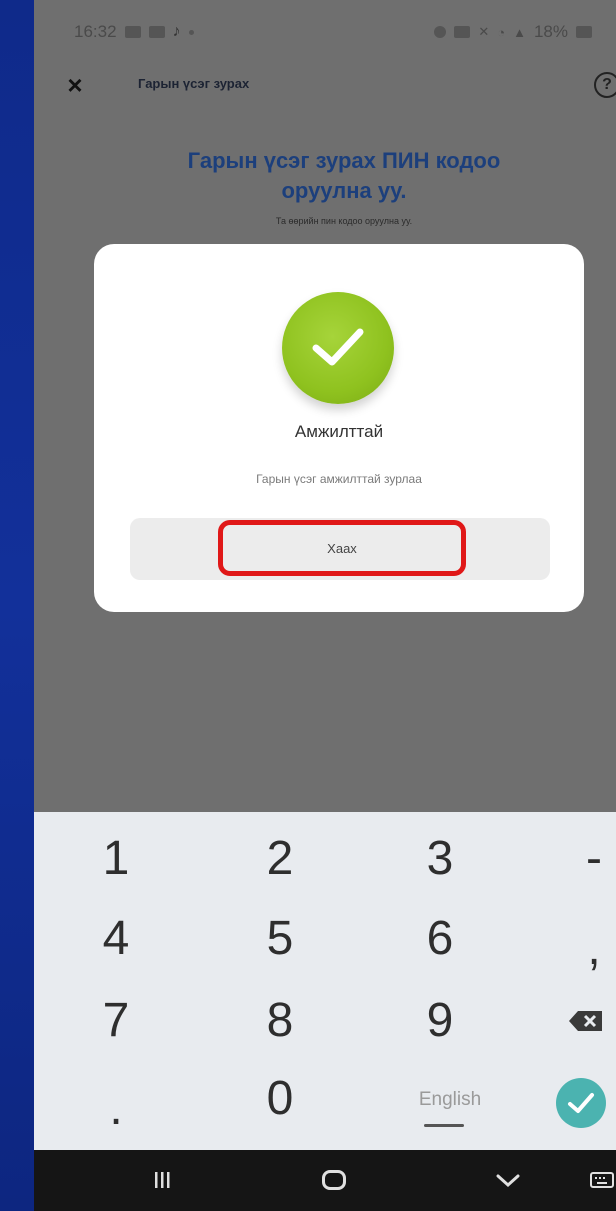 The image size is (616, 1211). Describe the element at coordinates (484, 31) in the screenshot. I see `mute-icon: ✕` at that location.